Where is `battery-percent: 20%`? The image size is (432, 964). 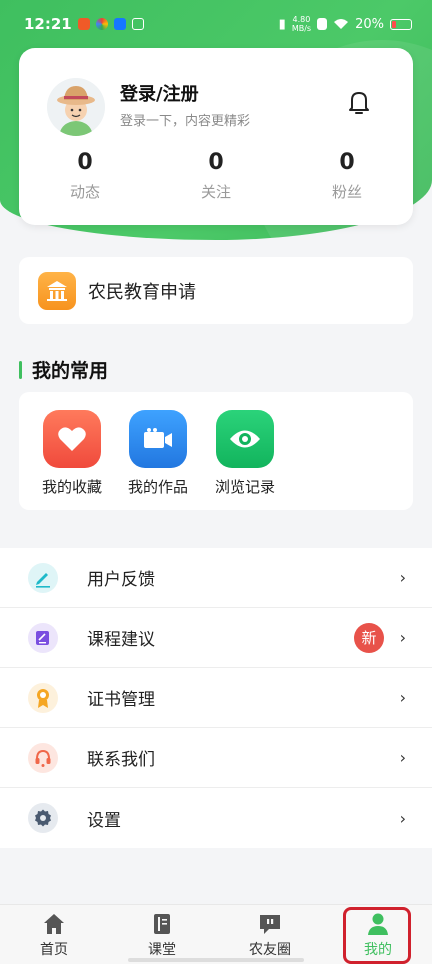
battery-percent: 20% is located at coordinates (369, 24).